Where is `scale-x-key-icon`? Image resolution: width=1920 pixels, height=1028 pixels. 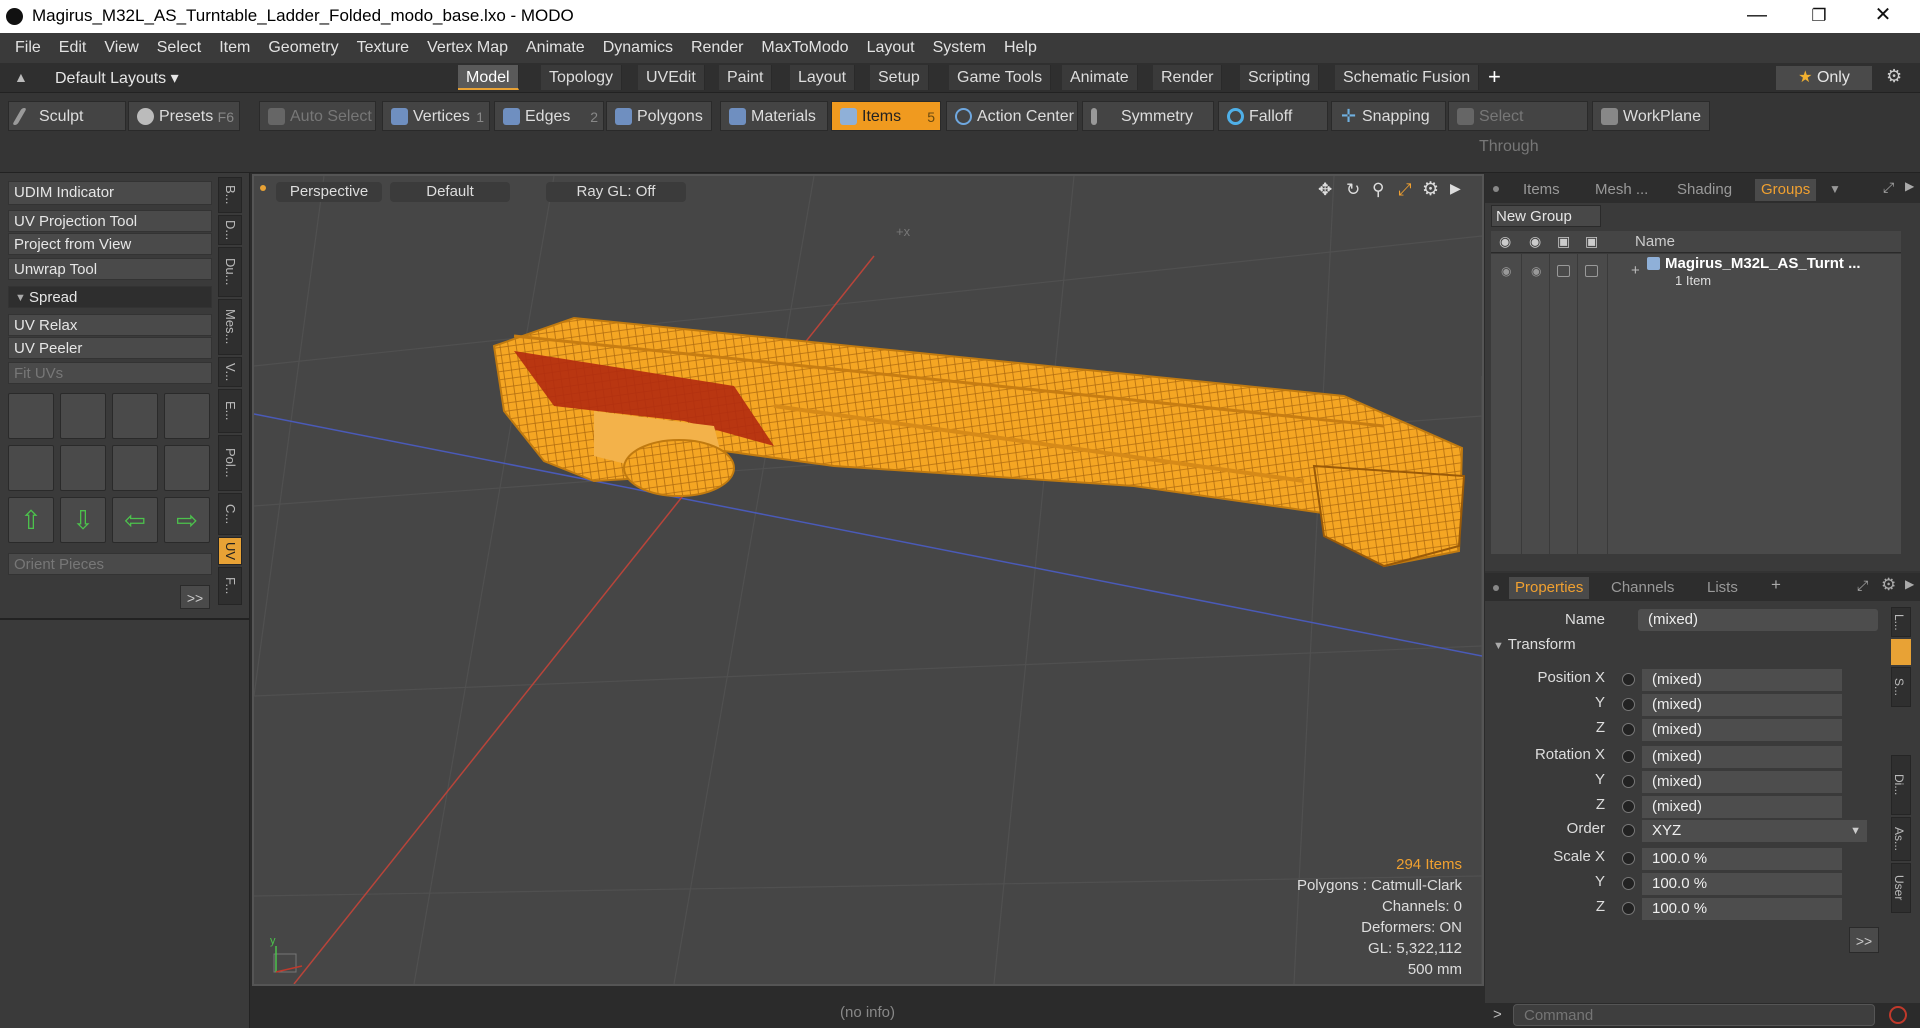 scale-x-key-icon is located at coordinates (1628, 858).